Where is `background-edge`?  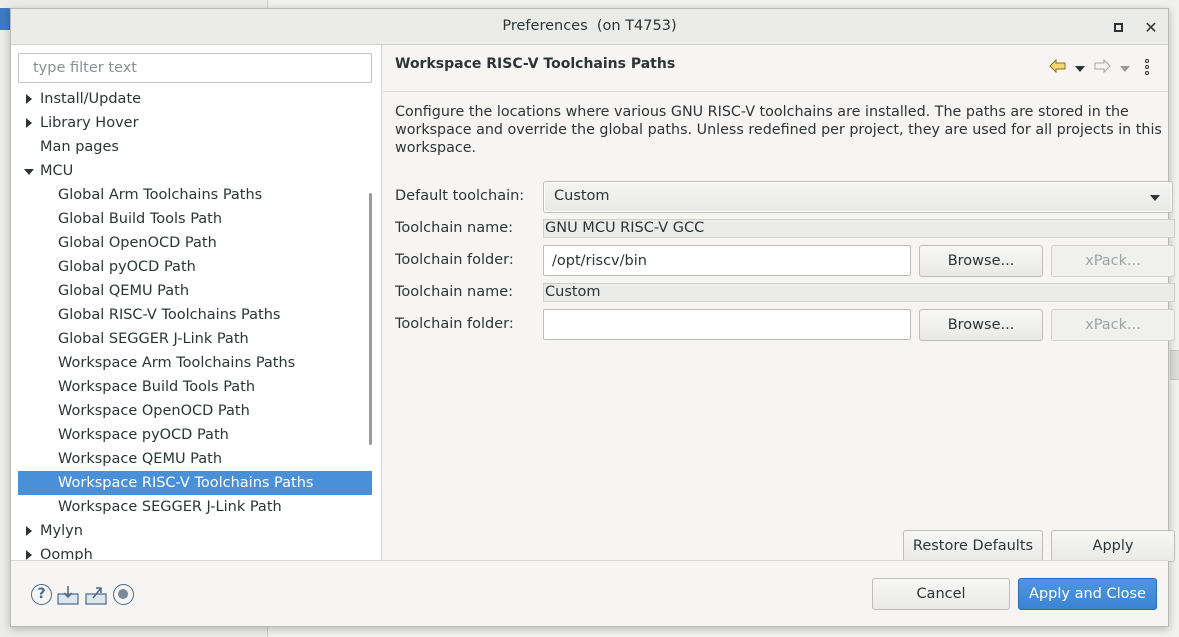
background-edge is located at coordinates (1174, 365).